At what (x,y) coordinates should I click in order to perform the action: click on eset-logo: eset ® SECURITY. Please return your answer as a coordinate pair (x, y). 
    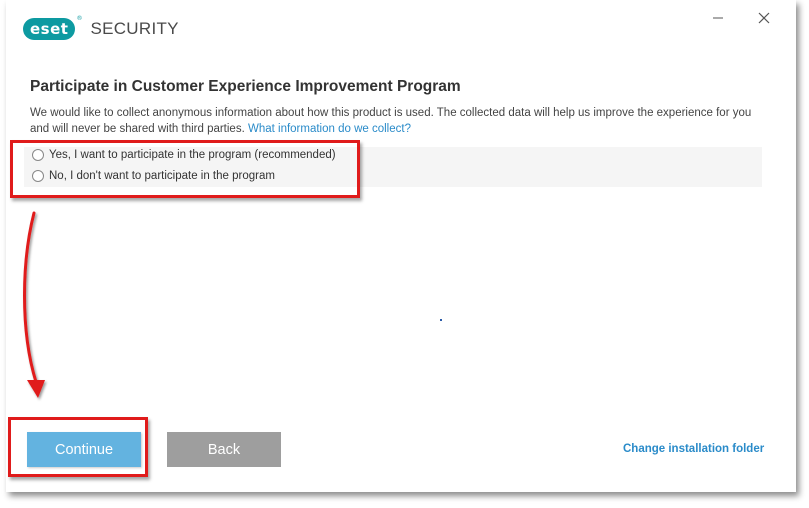
    Looking at the image, I should click on (101, 28).